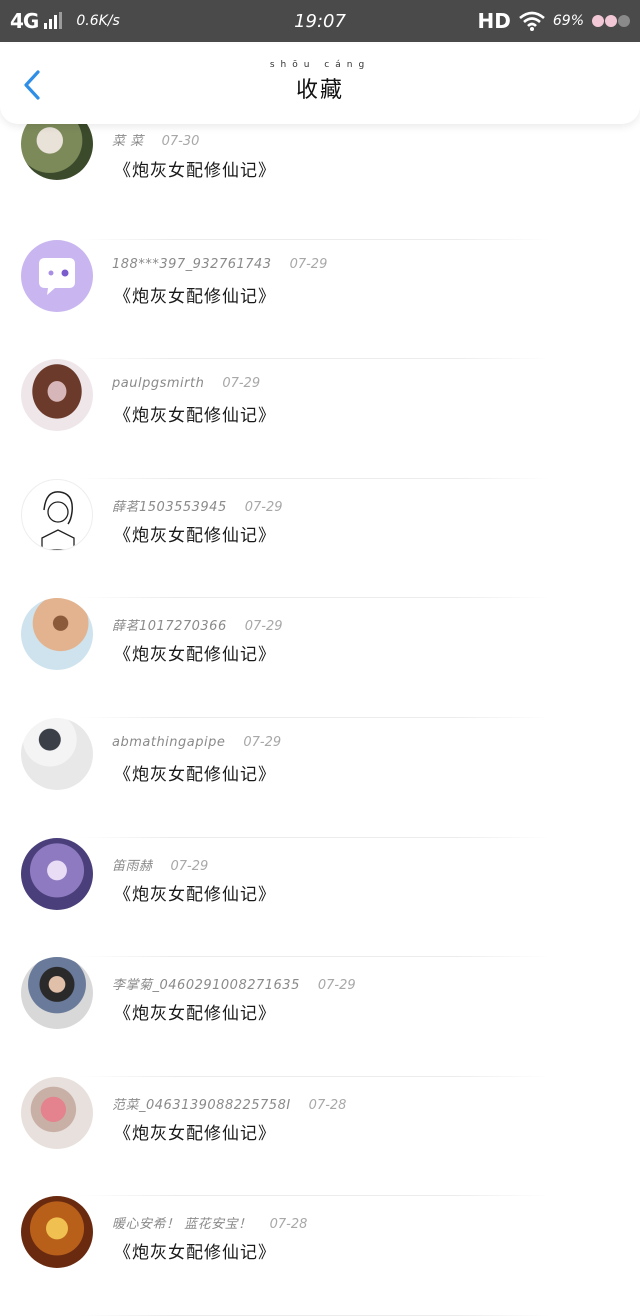 This screenshot has width=640, height=1316. I want to click on list-item: paulpgsmirth 07-29 《炮灰女配修仙记》, so click(320, 419).